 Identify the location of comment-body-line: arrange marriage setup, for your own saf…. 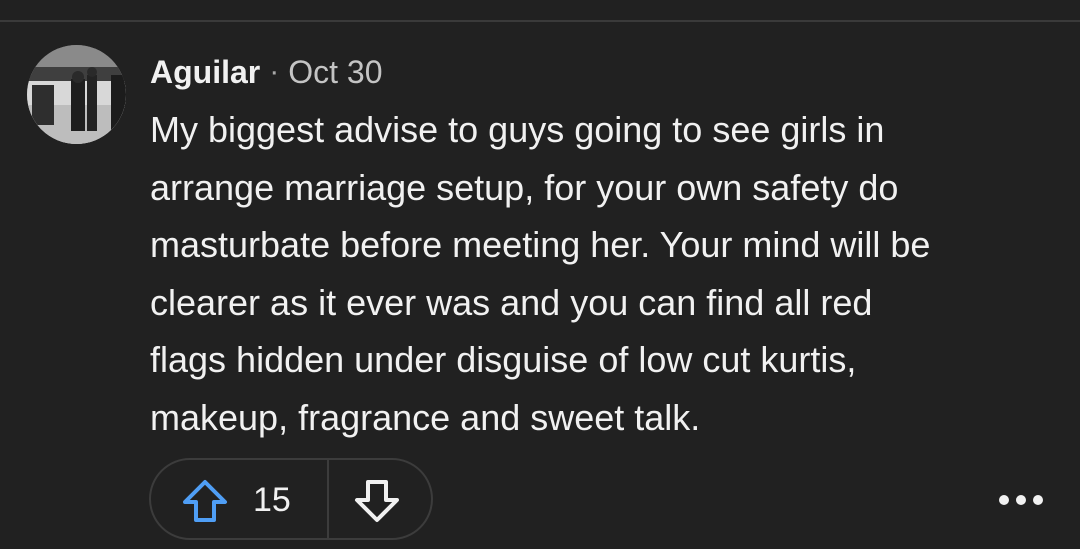
(524, 187).